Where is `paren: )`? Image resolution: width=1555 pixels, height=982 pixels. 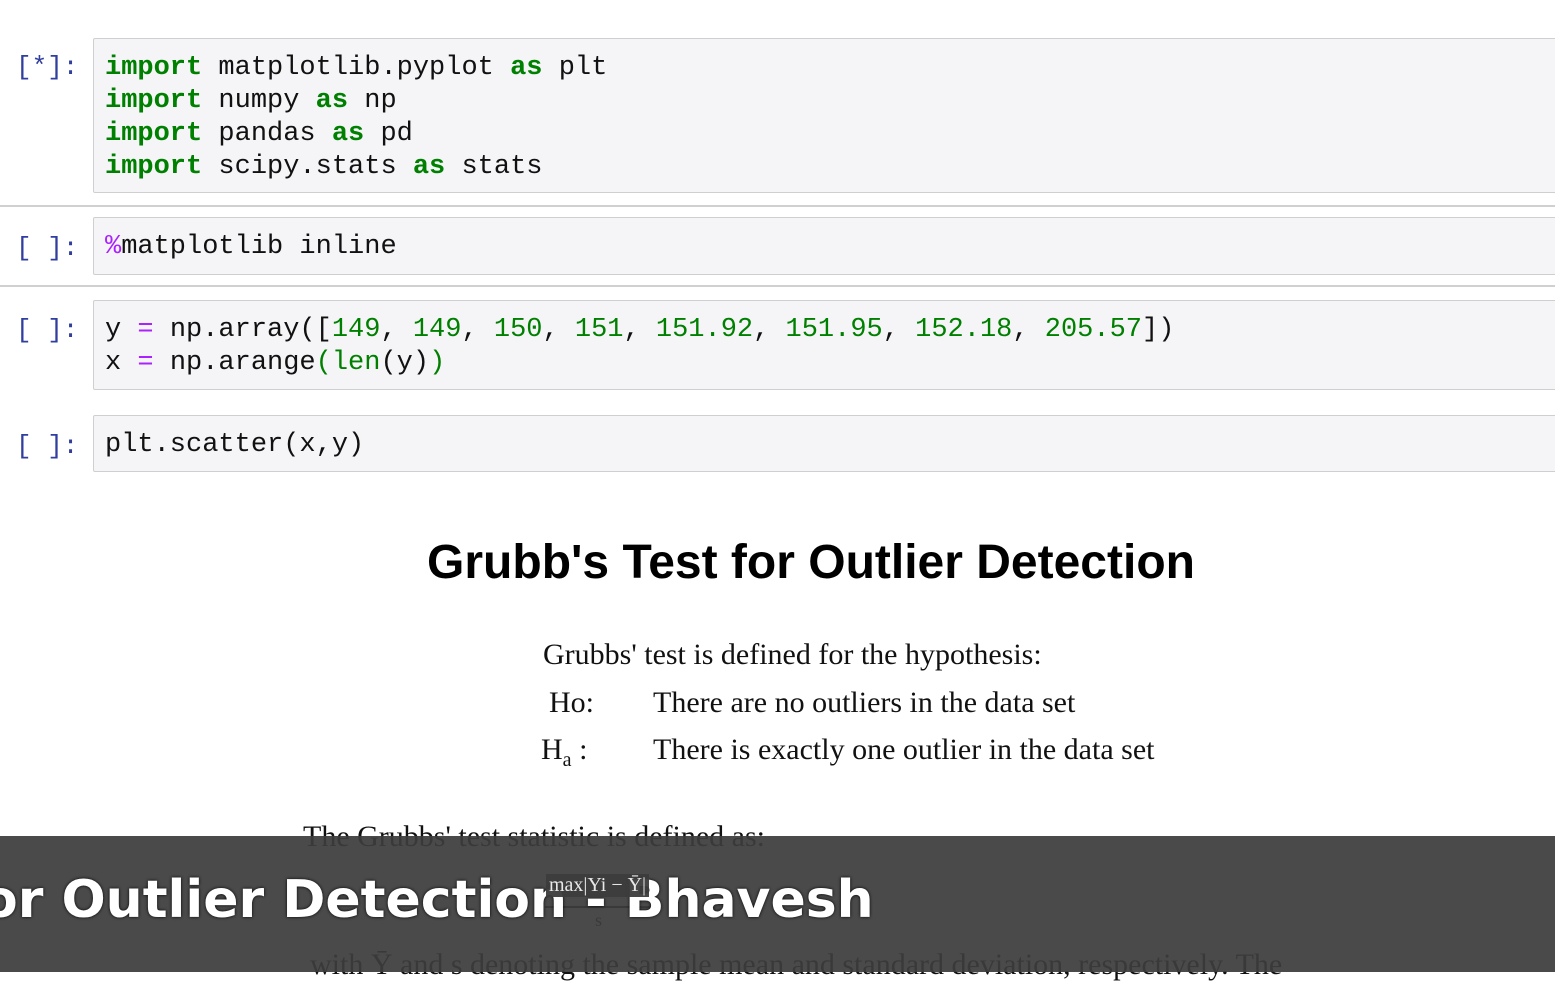 paren: ) is located at coordinates (437, 363).